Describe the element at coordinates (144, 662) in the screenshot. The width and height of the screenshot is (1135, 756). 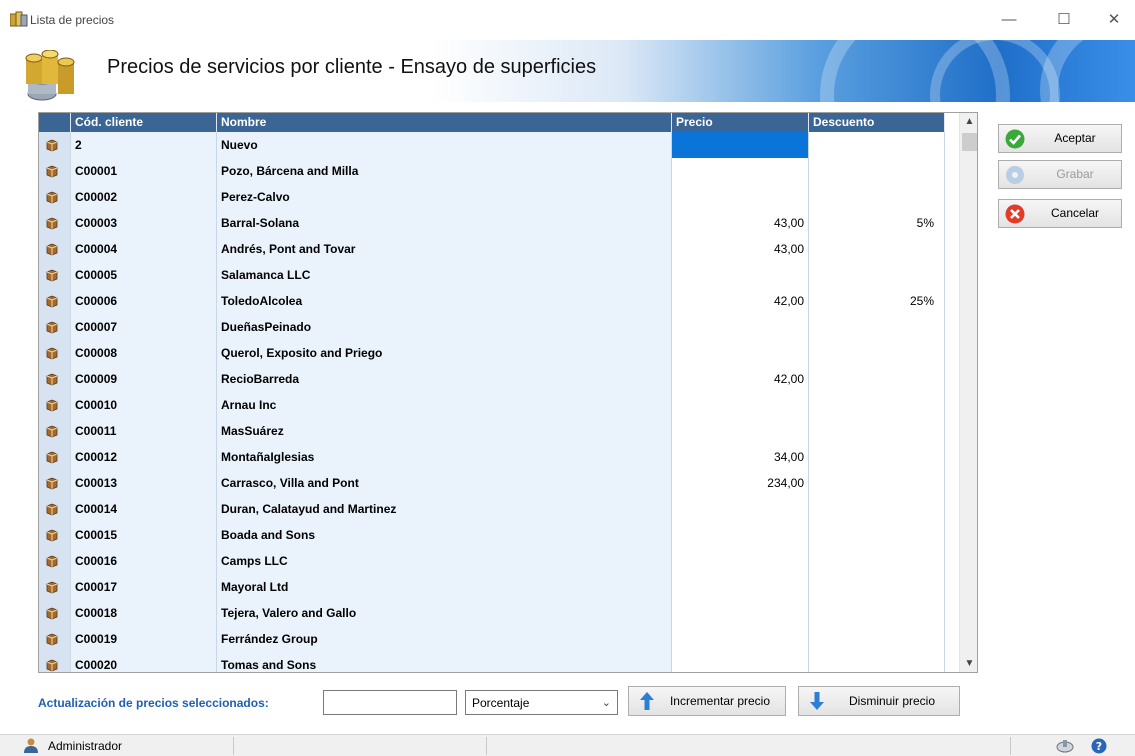
I see `cell-code: C00020` at that location.